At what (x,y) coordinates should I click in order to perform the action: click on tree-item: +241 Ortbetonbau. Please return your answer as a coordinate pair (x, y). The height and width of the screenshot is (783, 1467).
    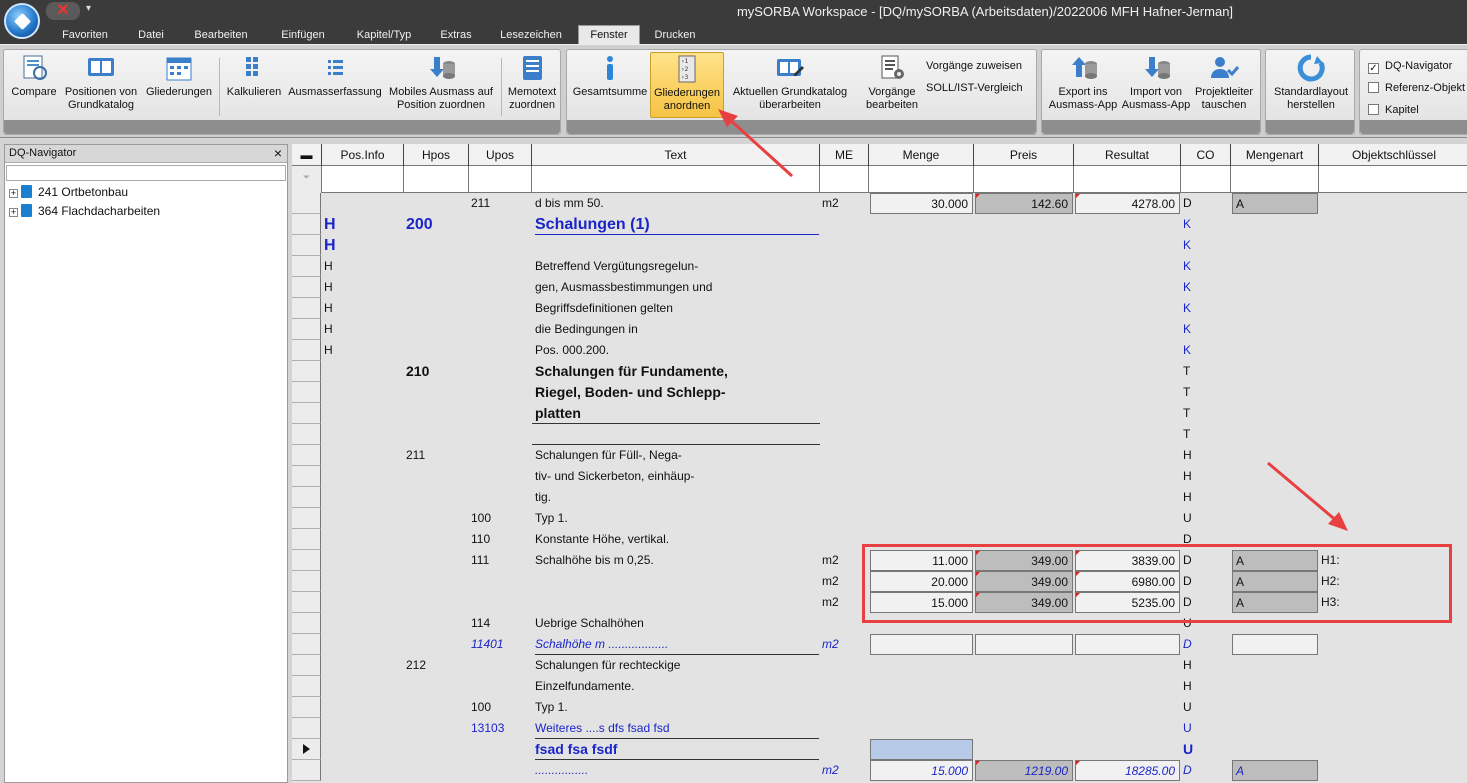
    Looking at the image, I should click on (146, 192).